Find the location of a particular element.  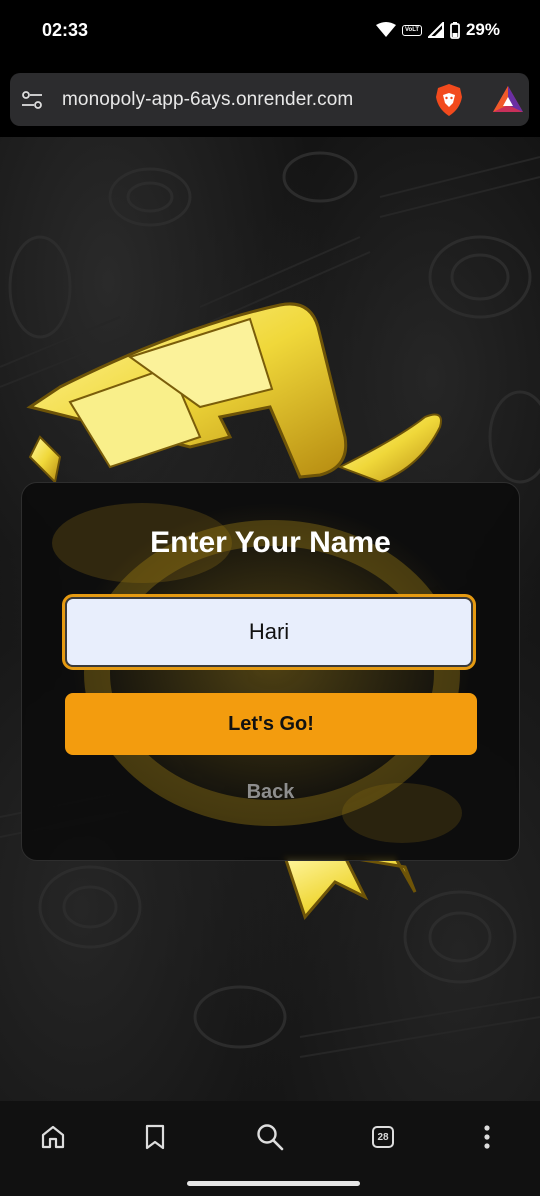

address-bar: monopoly-app-6ays.onrender.com is located at coordinates (269, 99).